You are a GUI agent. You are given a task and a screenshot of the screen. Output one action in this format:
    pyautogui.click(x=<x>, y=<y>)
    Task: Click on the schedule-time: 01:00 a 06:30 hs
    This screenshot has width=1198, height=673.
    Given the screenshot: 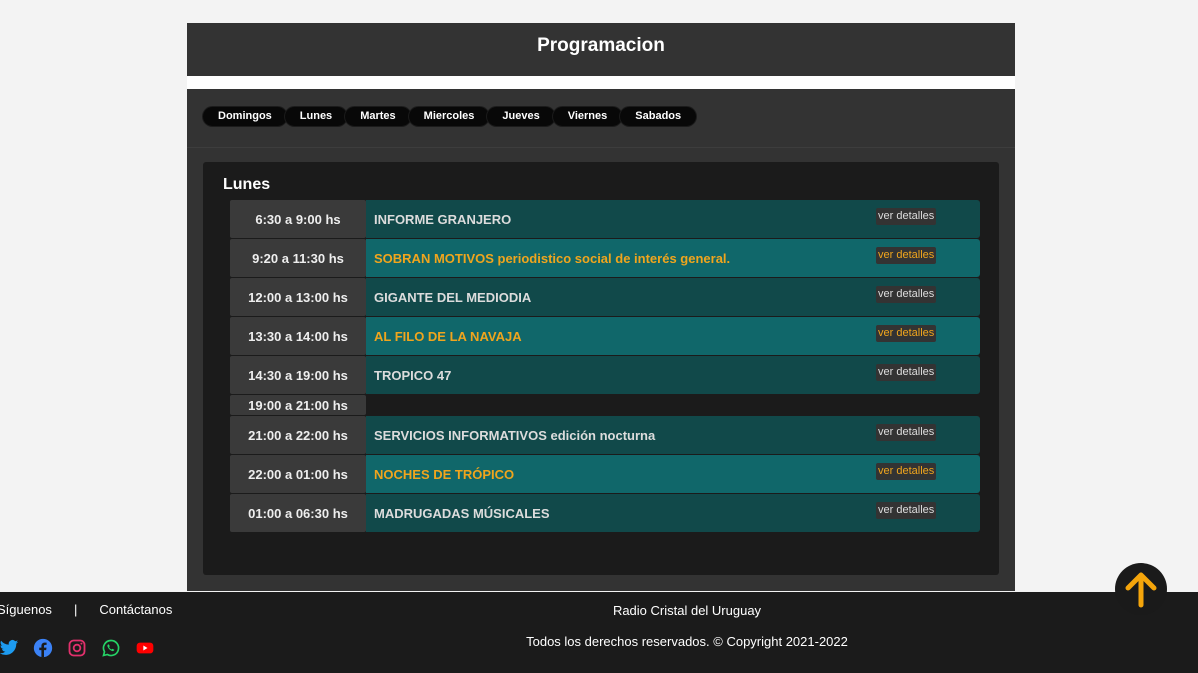 What is the action you would take?
    pyautogui.click(x=298, y=513)
    